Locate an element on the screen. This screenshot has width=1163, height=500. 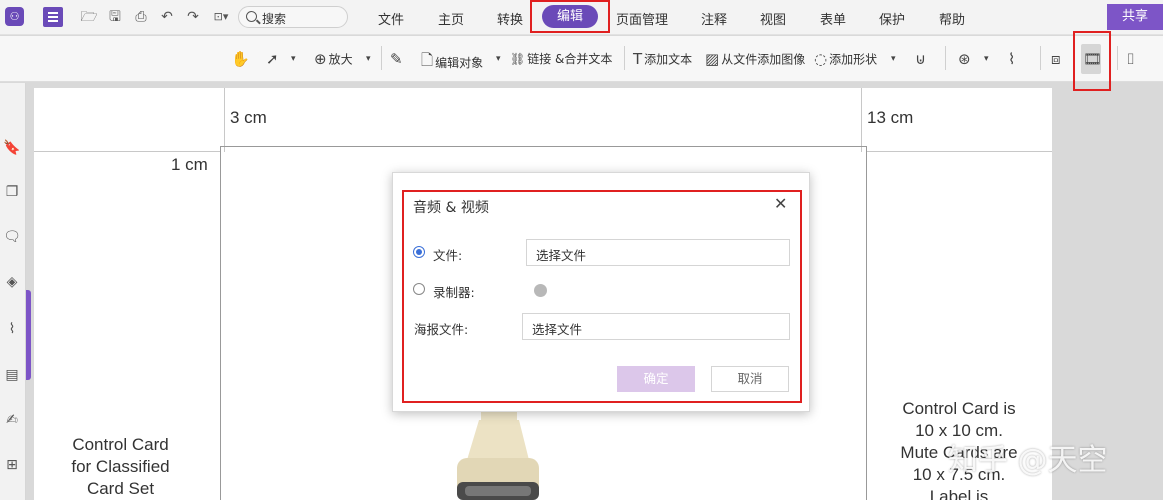
margin-label: 1 cm is located at coordinates (189, 164).